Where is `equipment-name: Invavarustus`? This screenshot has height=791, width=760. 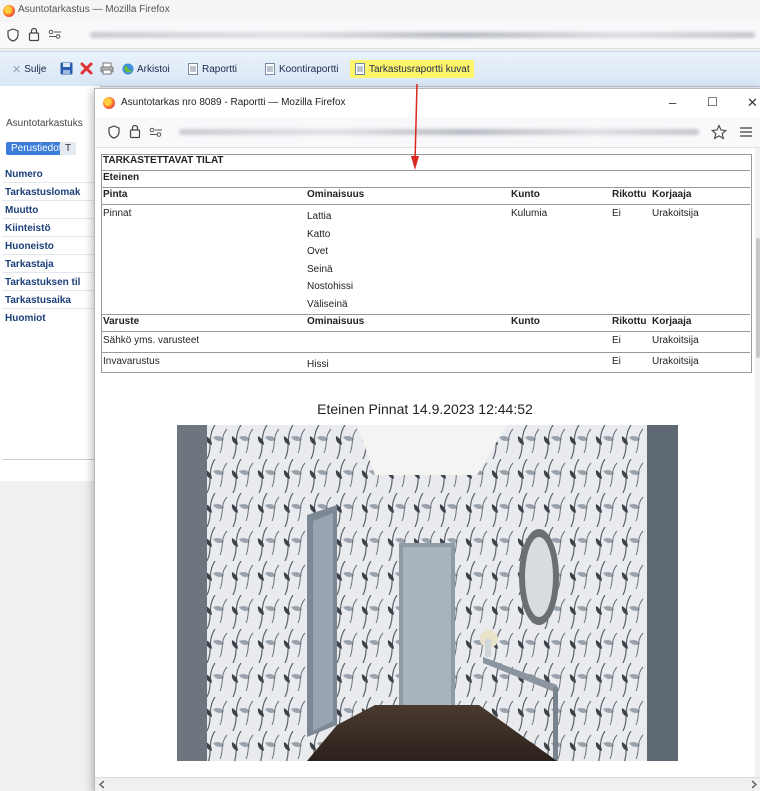
equipment-name: Invavarustus is located at coordinates (131, 361).